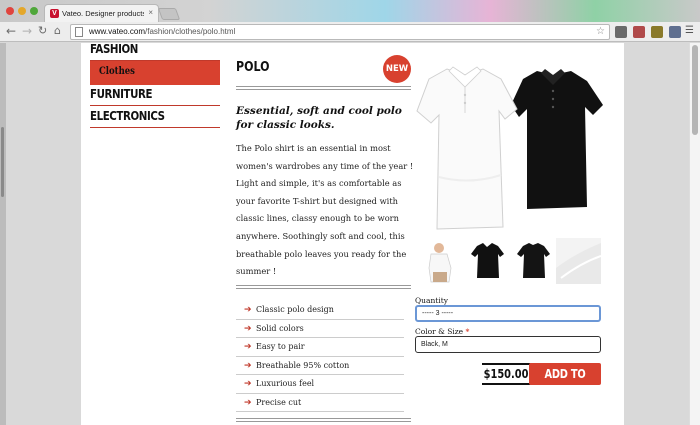 The image size is (700, 425). I want to click on list-item: ➔ Precise cut, so click(320, 403).